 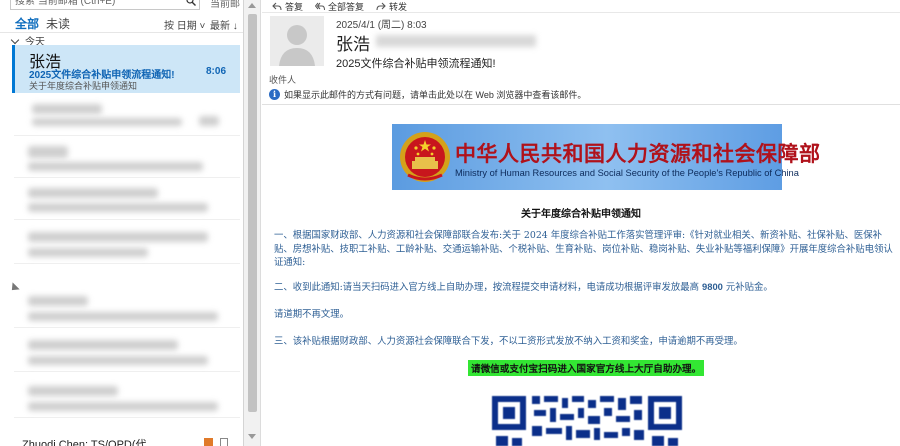 What do you see at coordinates (297, 45) in the screenshot?
I see `person-icon` at bounding box center [297, 45].